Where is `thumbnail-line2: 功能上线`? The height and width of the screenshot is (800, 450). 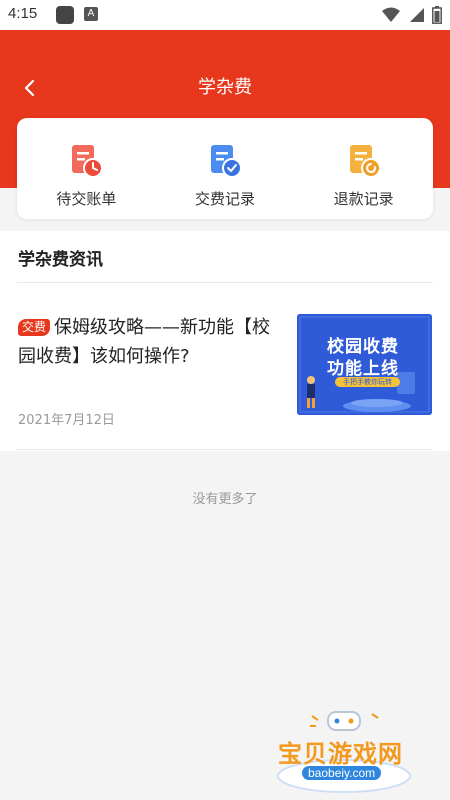 thumbnail-line2: 功能上线 is located at coordinates (363, 369).